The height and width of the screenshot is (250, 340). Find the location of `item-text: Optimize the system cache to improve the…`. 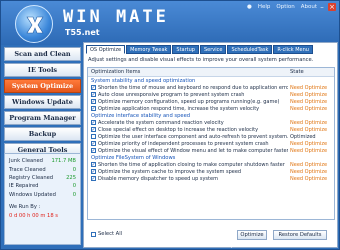

item-text: Optimize the system cache to improve the… is located at coordinates (170, 171).